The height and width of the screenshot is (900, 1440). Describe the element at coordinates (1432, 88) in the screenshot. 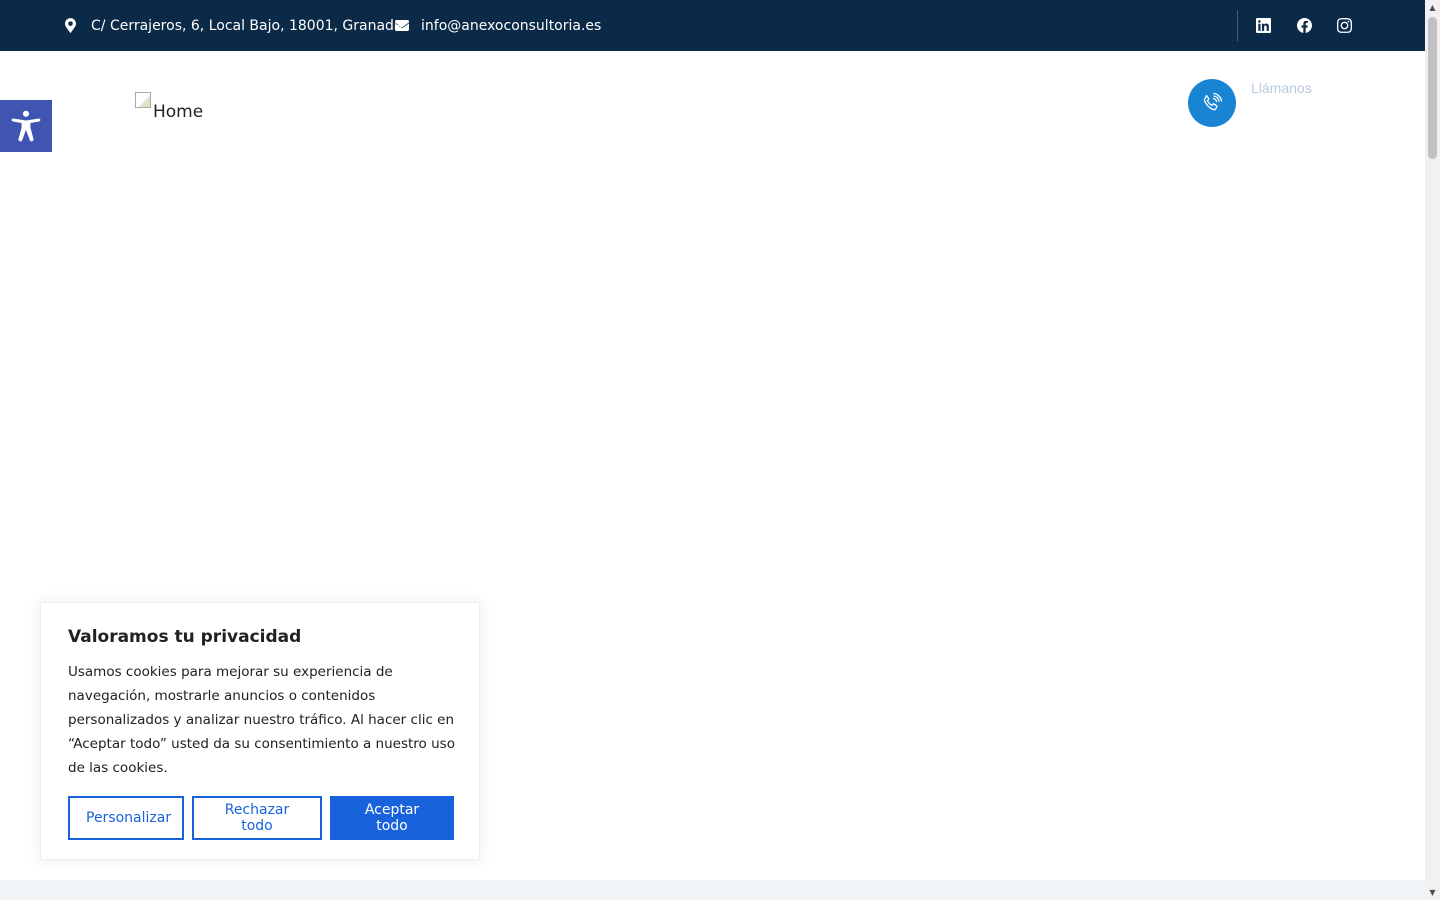

I see `scrollbar-thumb` at that location.